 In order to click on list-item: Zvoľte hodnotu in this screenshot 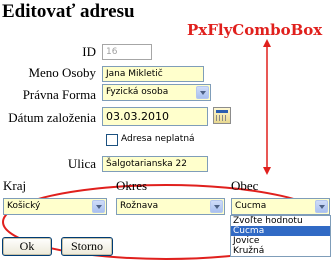, I will do `click(280, 221)`.